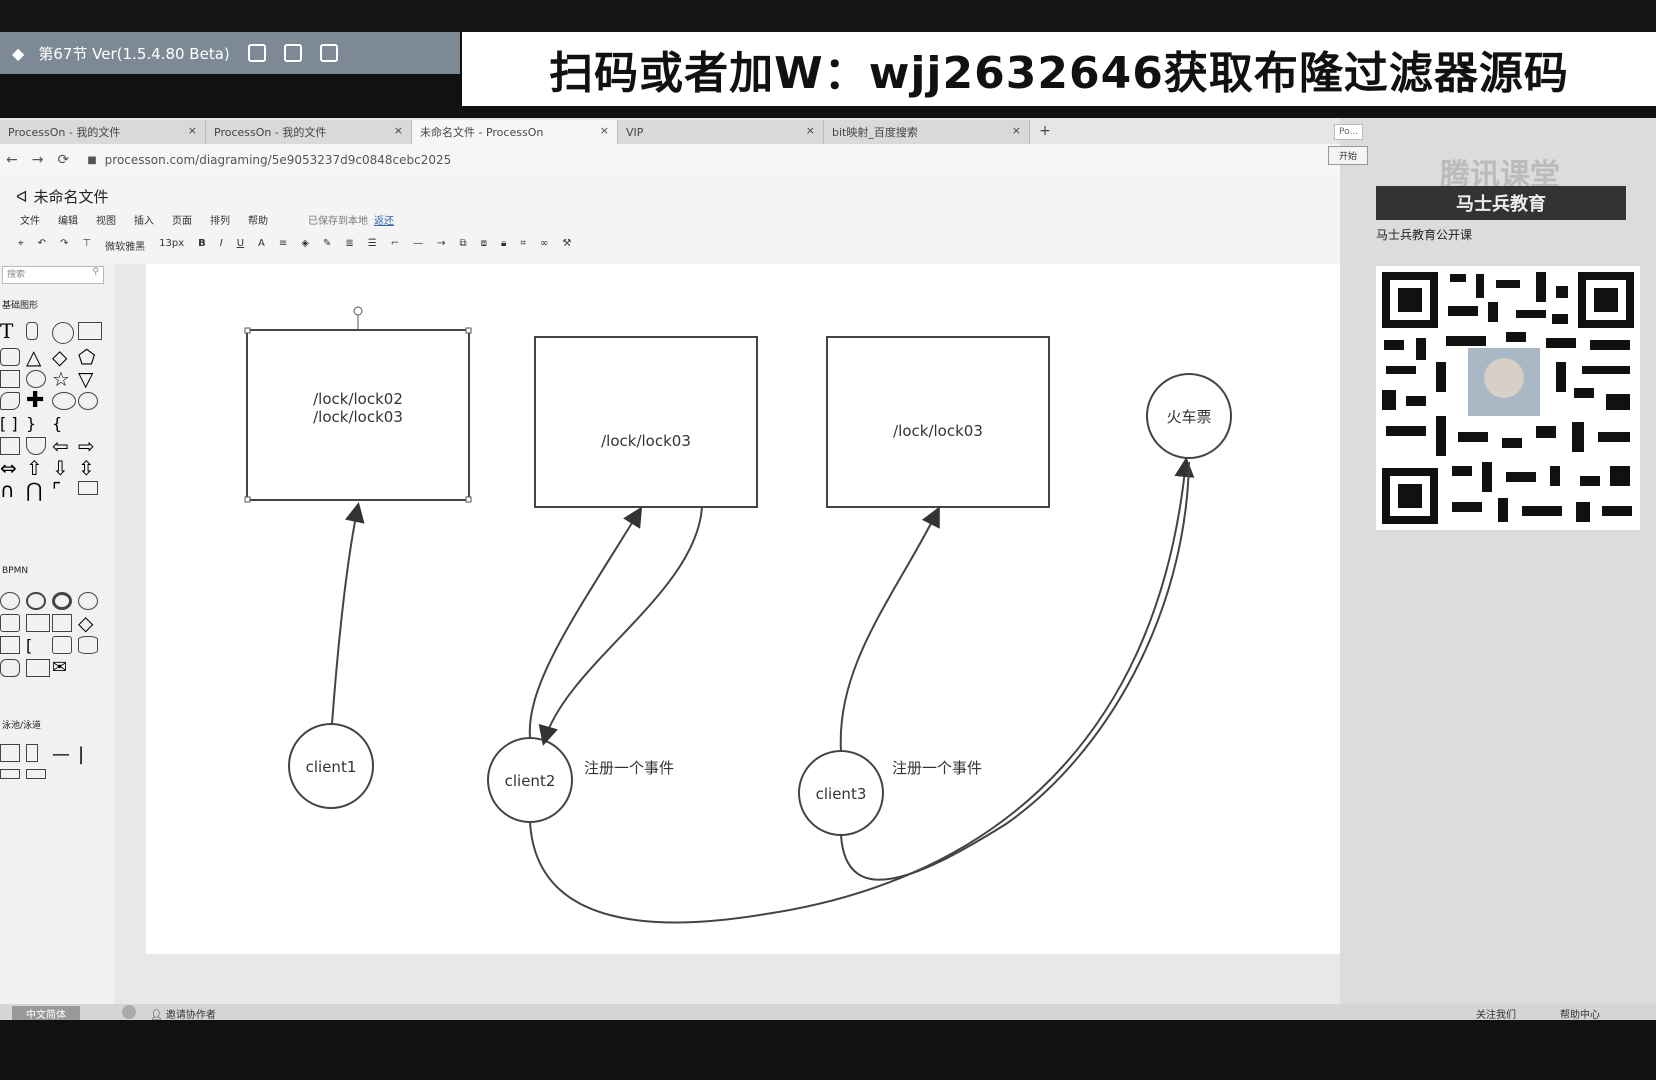 The image size is (1656, 1080). Describe the element at coordinates (36, 774) in the screenshot. I see `swimlane-row-shape` at that location.